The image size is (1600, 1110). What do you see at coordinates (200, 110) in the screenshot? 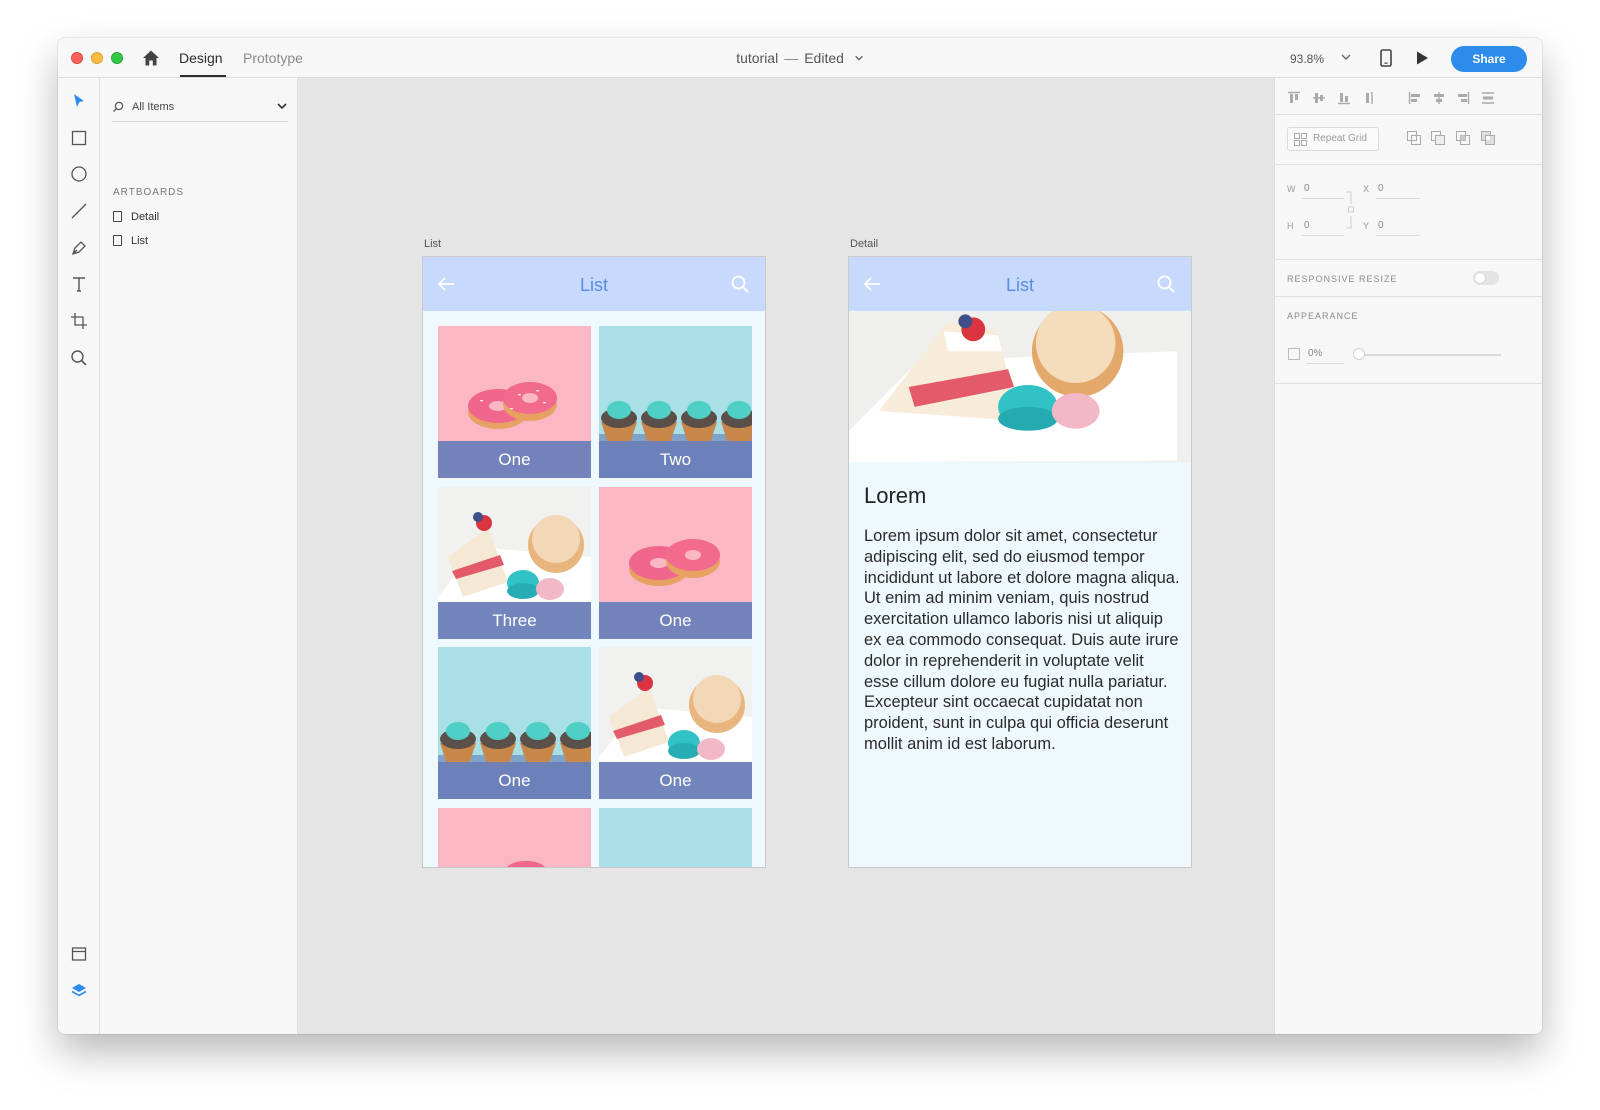
I see `layer-filter-dropdown: All Items` at bounding box center [200, 110].